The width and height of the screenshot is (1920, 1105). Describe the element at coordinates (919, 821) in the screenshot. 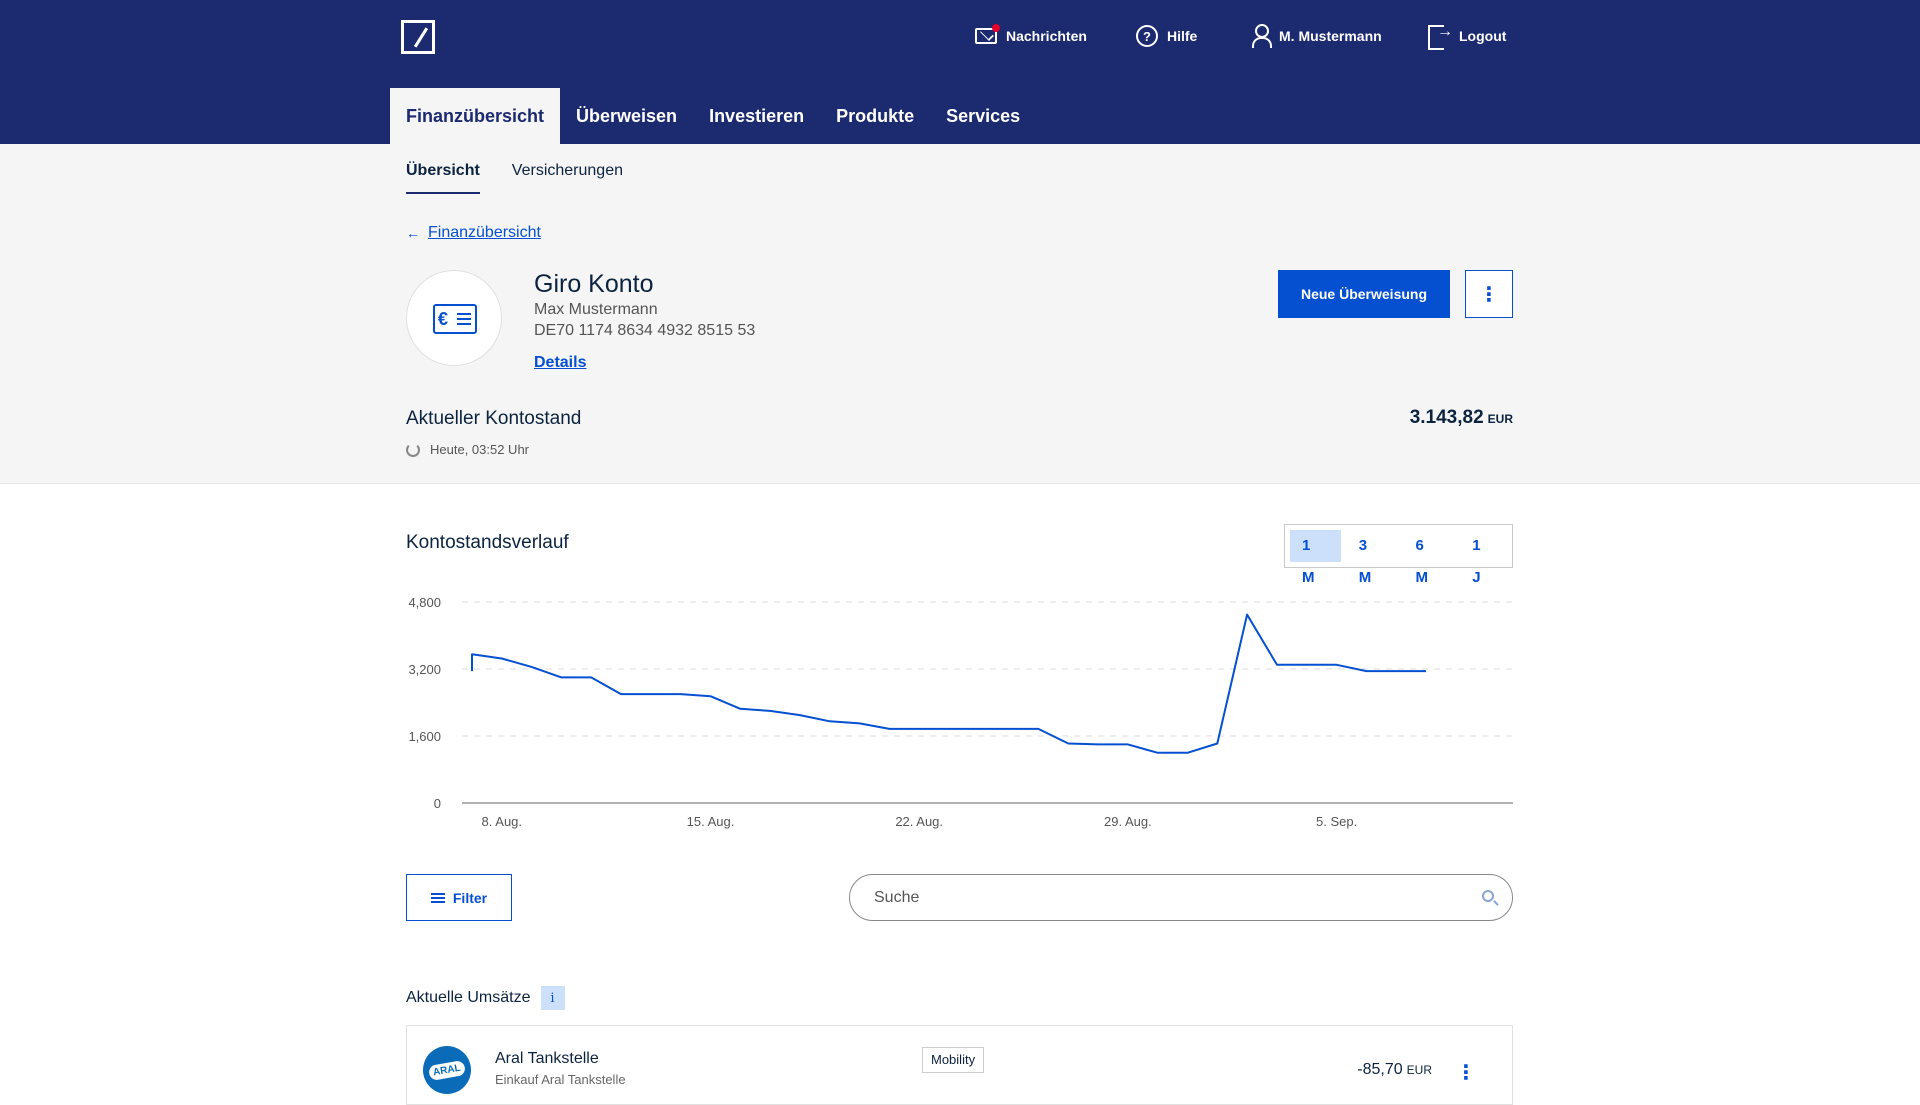

I see `x-tick-label: 22. Aug.` at that location.